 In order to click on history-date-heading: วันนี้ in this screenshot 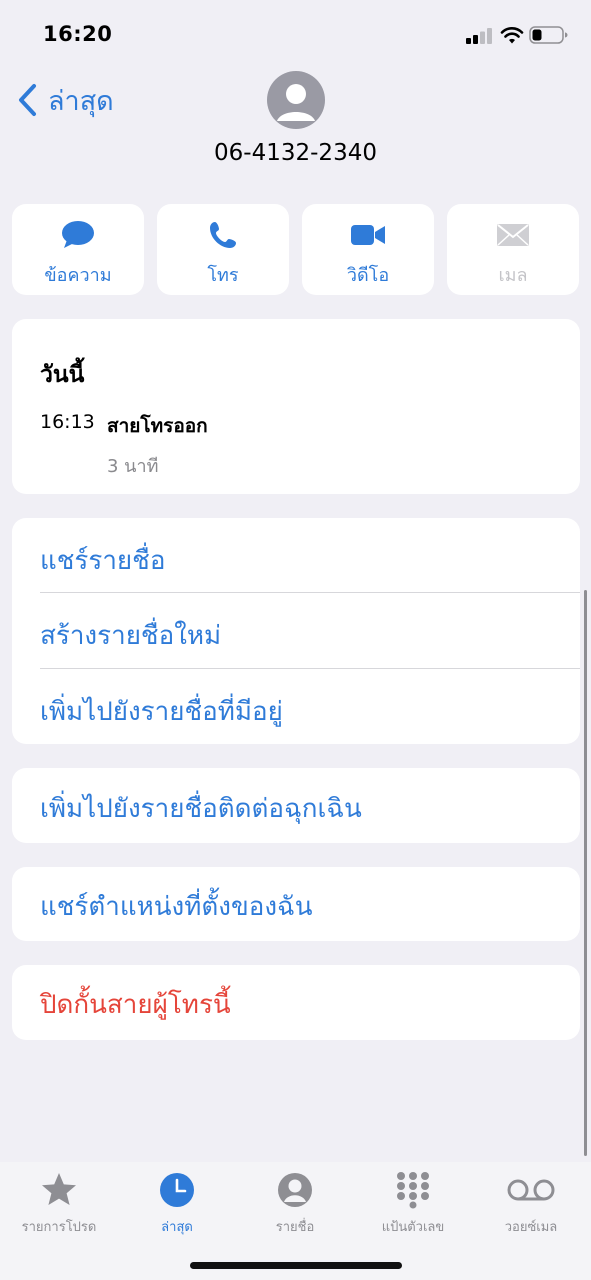, I will do `click(62, 375)`.